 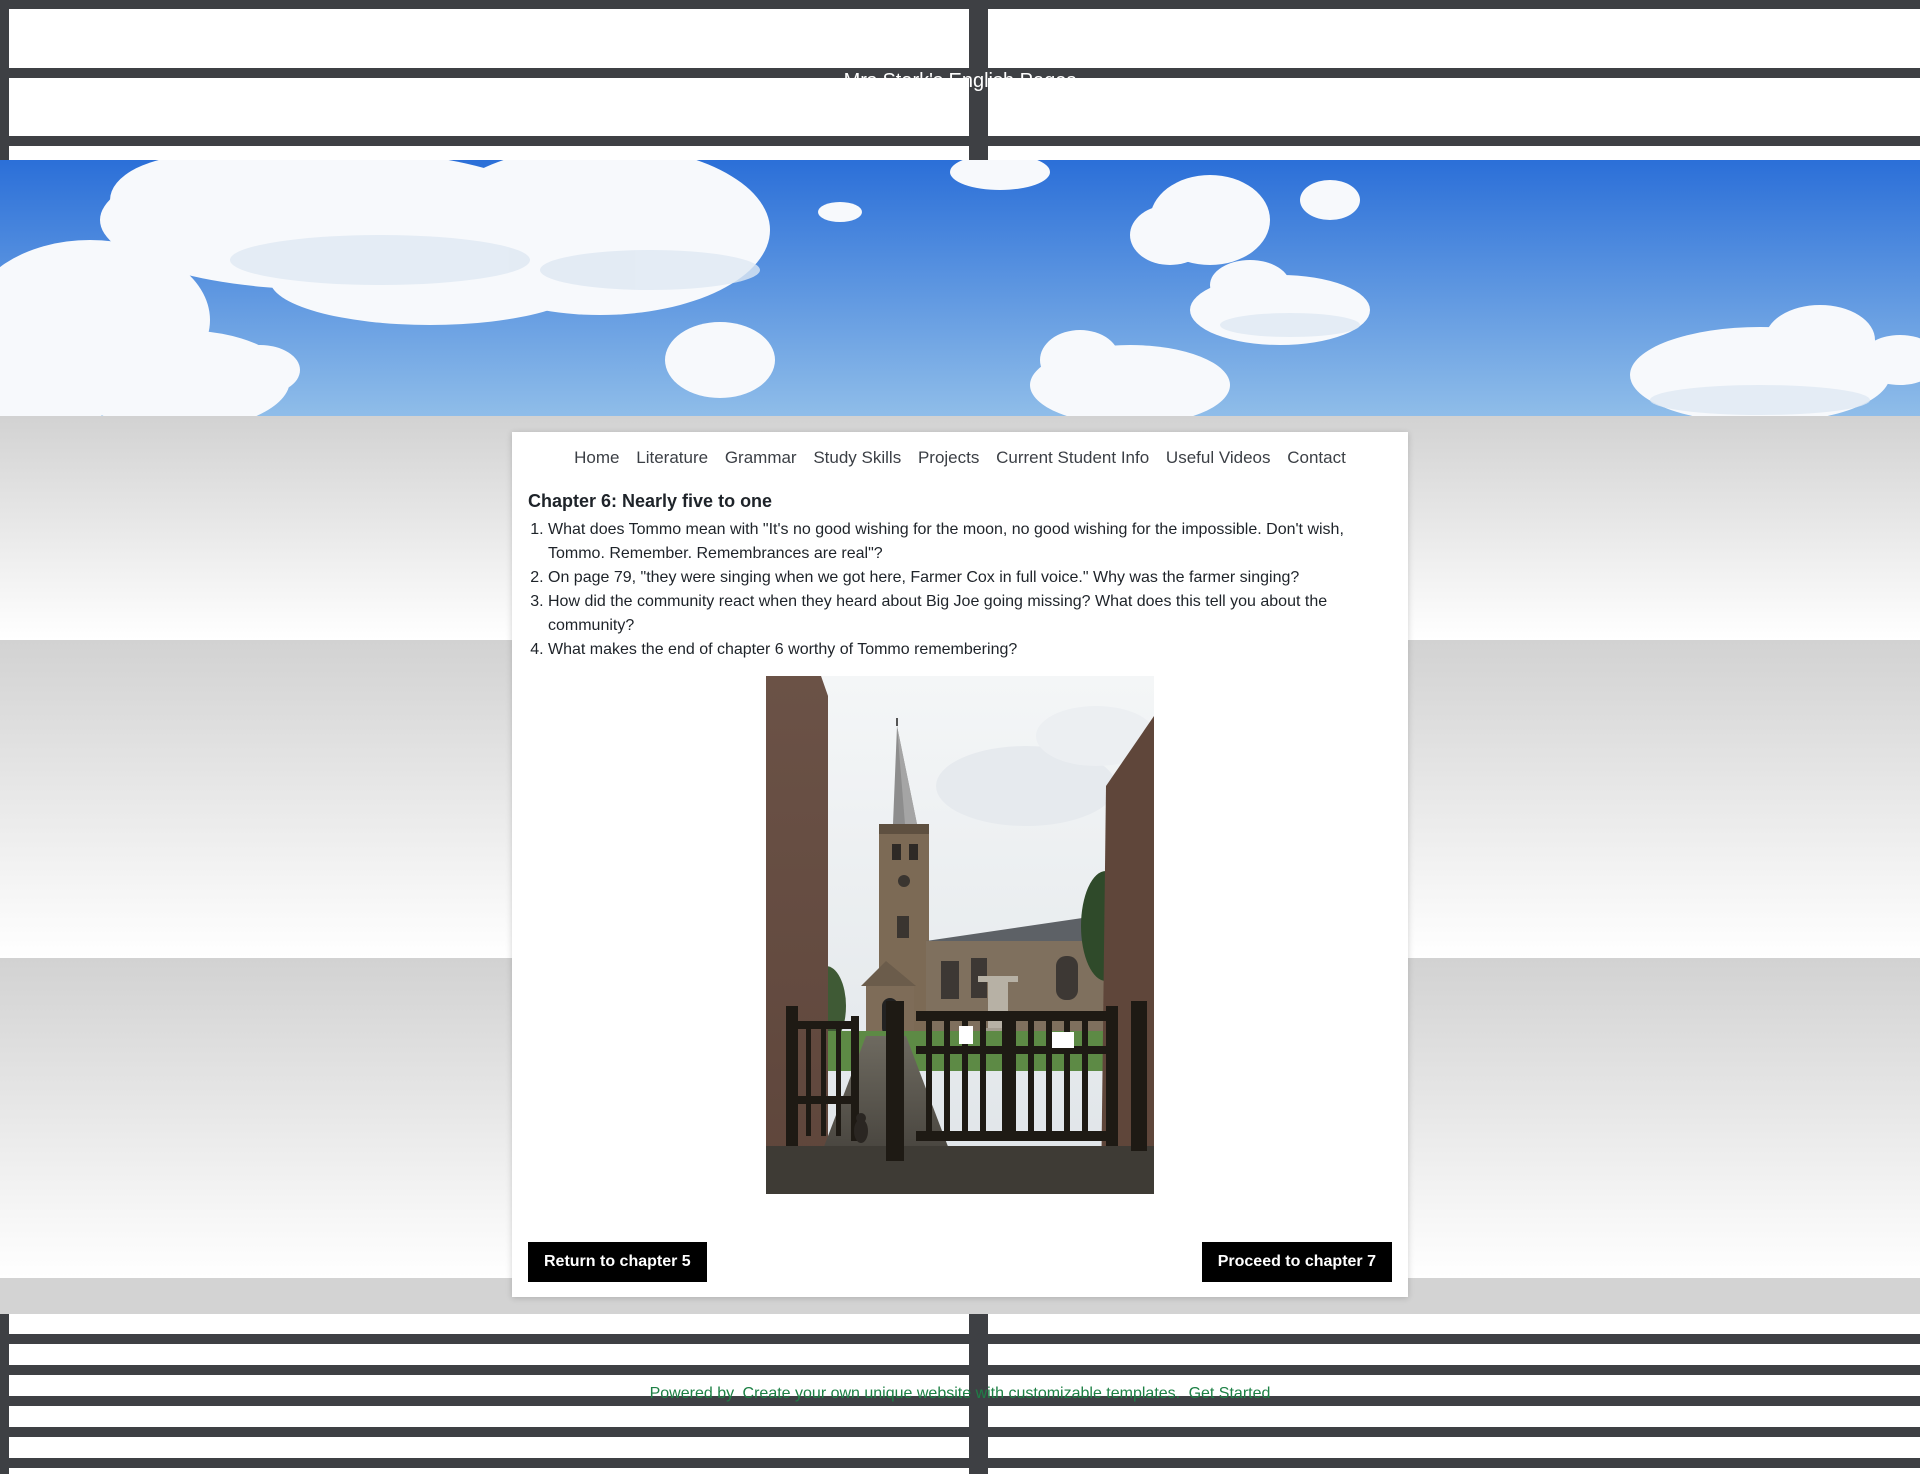 What do you see at coordinates (1218, 458) in the screenshot?
I see `nav-item-useful-videos: Useful Videos` at bounding box center [1218, 458].